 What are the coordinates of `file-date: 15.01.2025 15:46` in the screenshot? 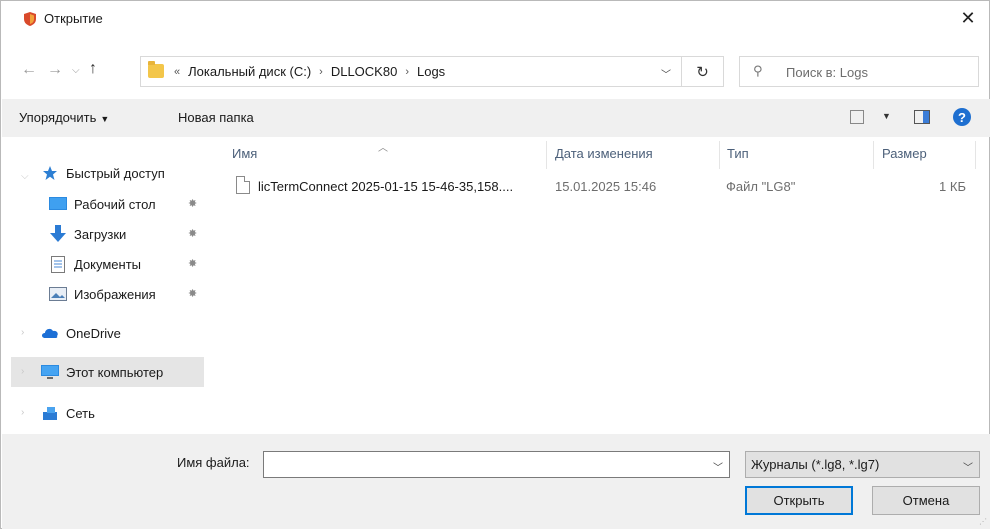 It's located at (606, 186).